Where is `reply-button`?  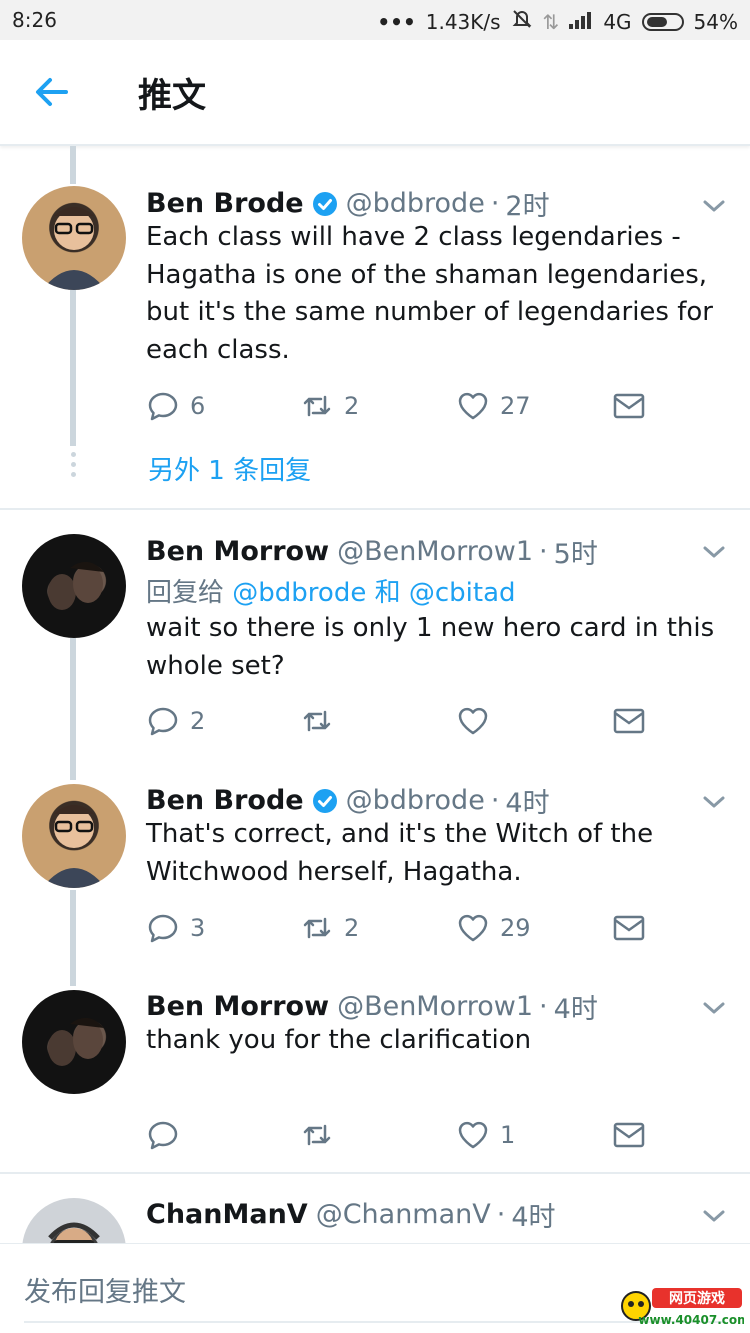 reply-button is located at coordinates (168, 1135).